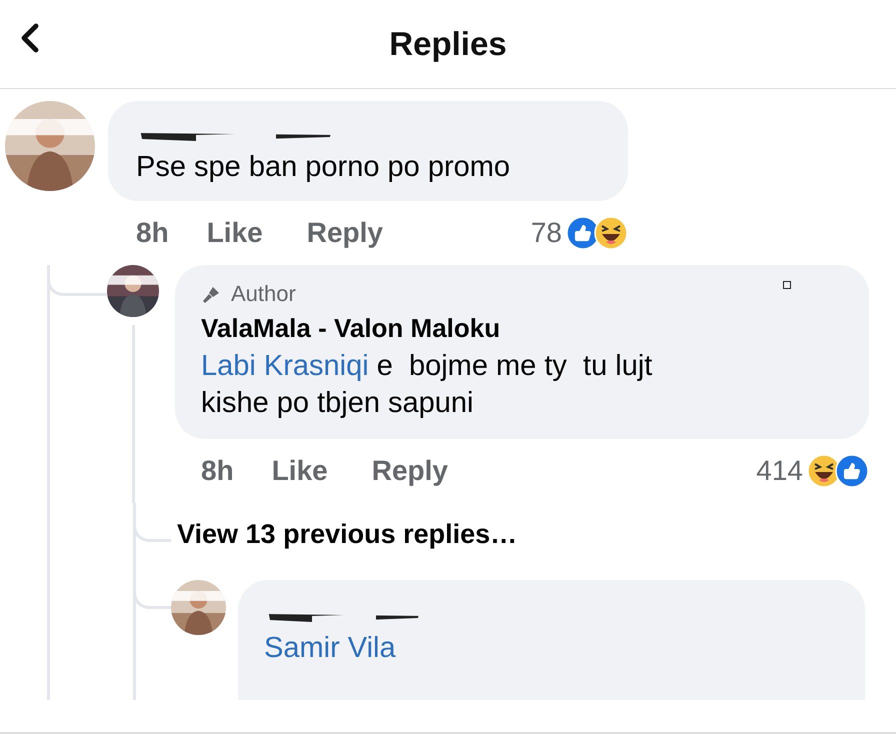 The width and height of the screenshot is (896, 734). Describe the element at coordinates (448, 44) in the screenshot. I see `page-title: Replies` at that location.